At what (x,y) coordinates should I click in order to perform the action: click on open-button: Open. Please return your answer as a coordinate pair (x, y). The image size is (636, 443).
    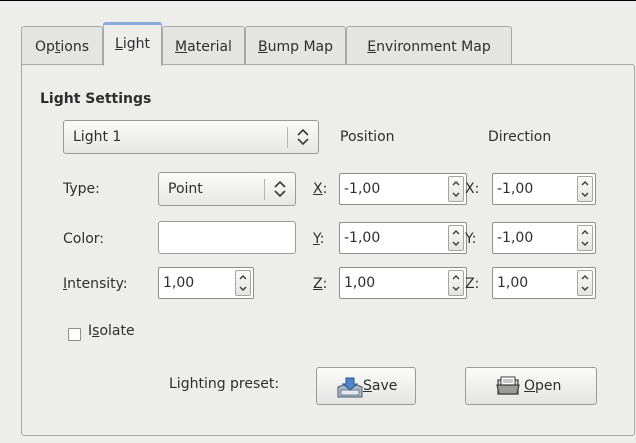
    Looking at the image, I should click on (531, 386).